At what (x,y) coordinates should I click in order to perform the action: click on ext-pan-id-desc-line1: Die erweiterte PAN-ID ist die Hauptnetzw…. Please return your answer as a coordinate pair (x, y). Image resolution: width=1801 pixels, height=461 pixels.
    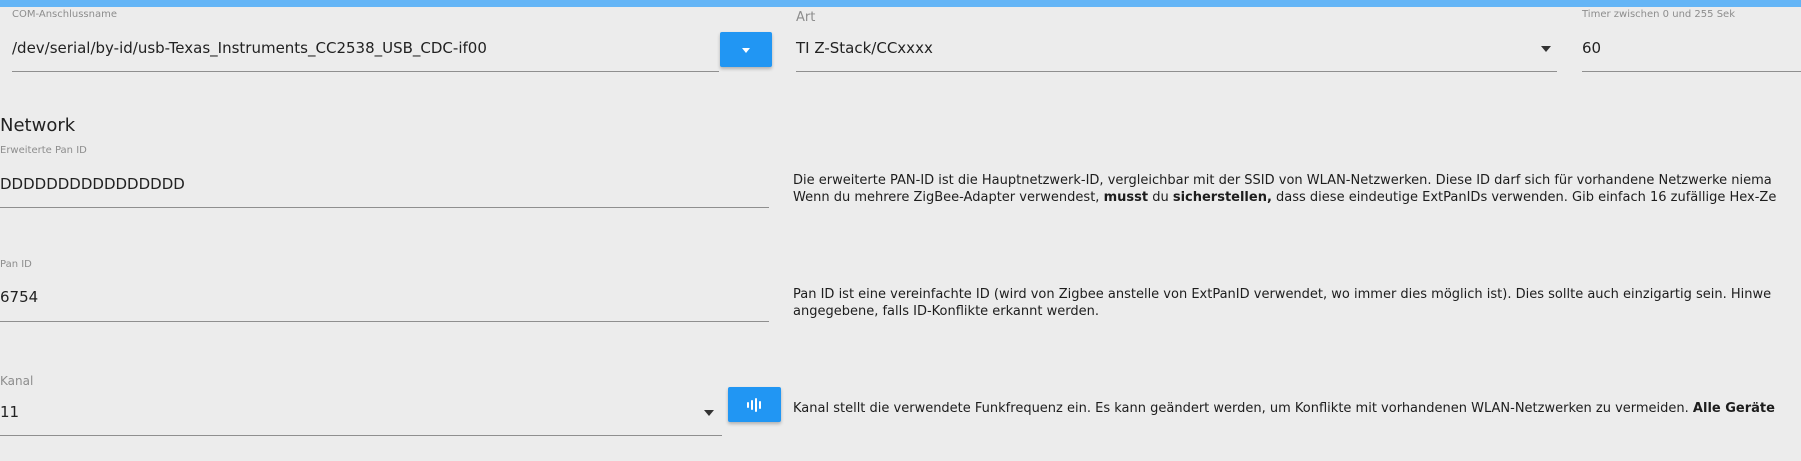
    Looking at the image, I should click on (1282, 180).